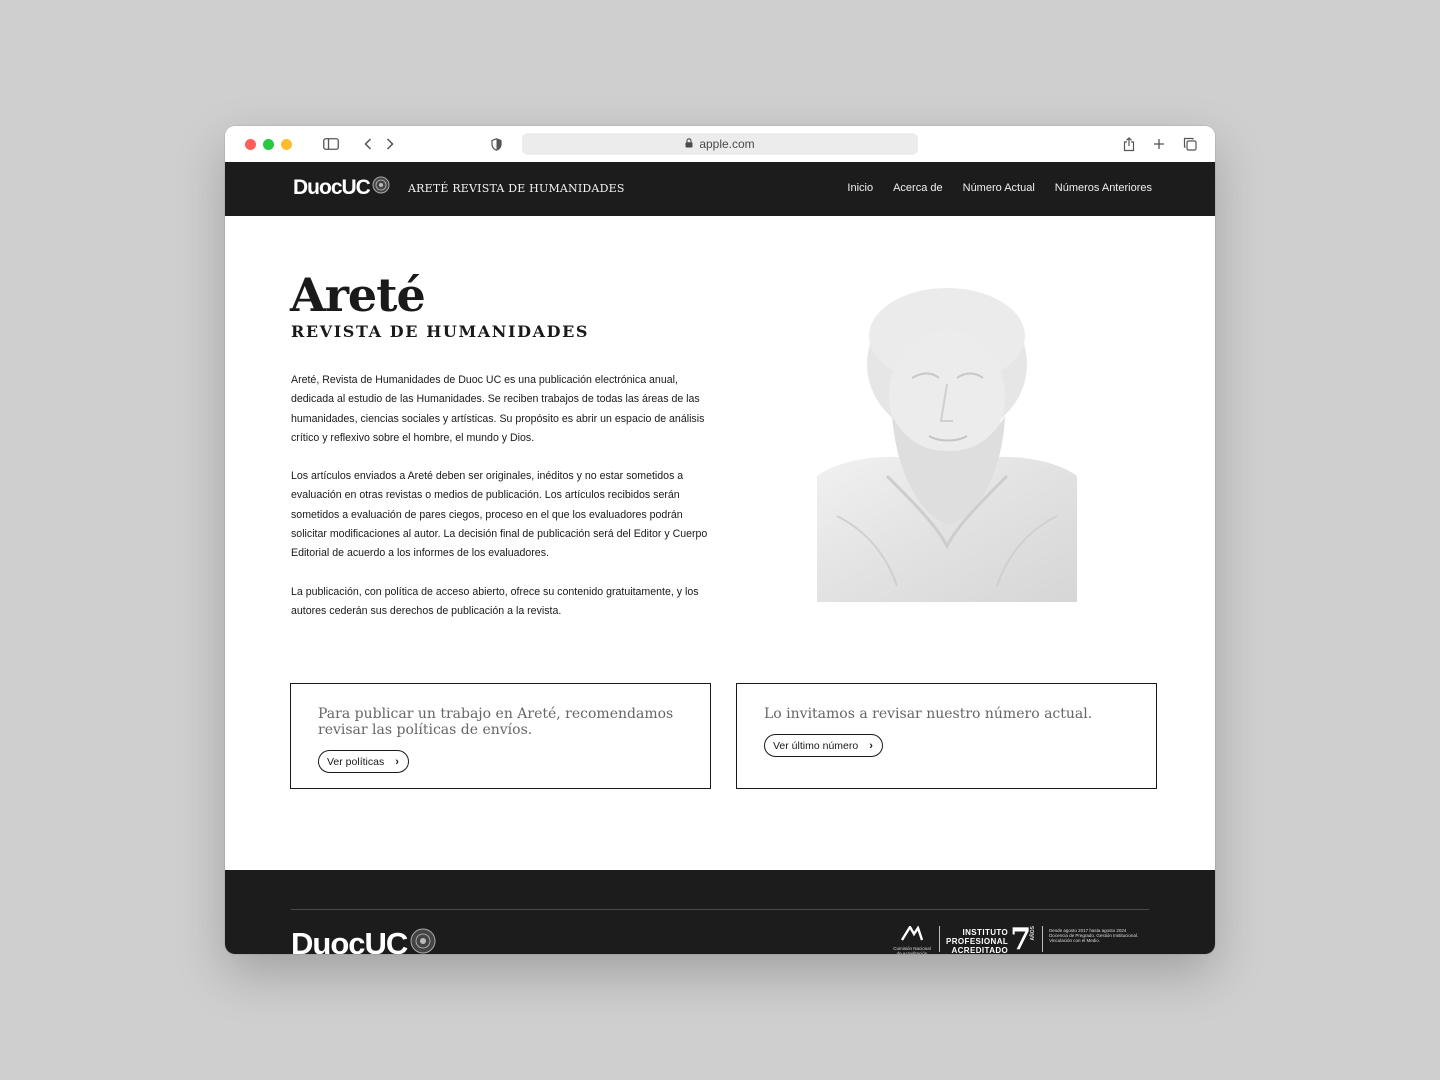 The width and height of the screenshot is (1440, 1080). I want to click on forward-icon, so click(390, 144).